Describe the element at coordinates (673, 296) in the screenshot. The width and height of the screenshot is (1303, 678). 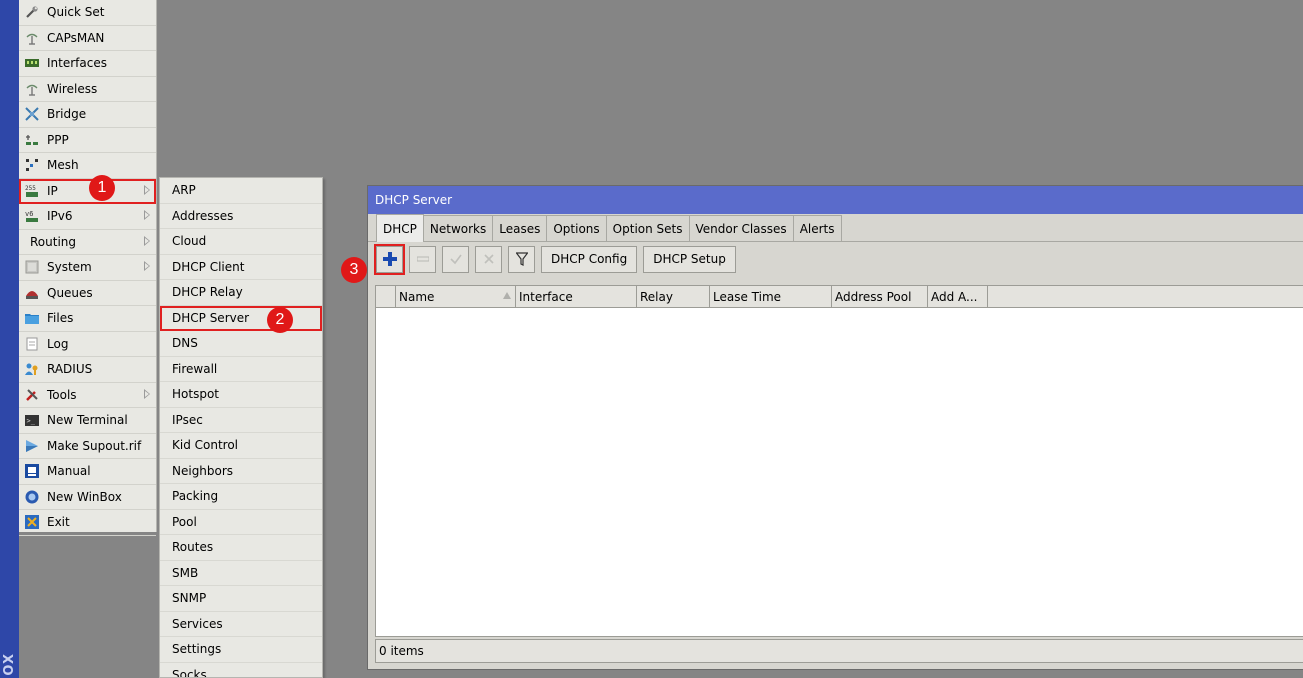
I see `column-header-relay: Relay` at that location.